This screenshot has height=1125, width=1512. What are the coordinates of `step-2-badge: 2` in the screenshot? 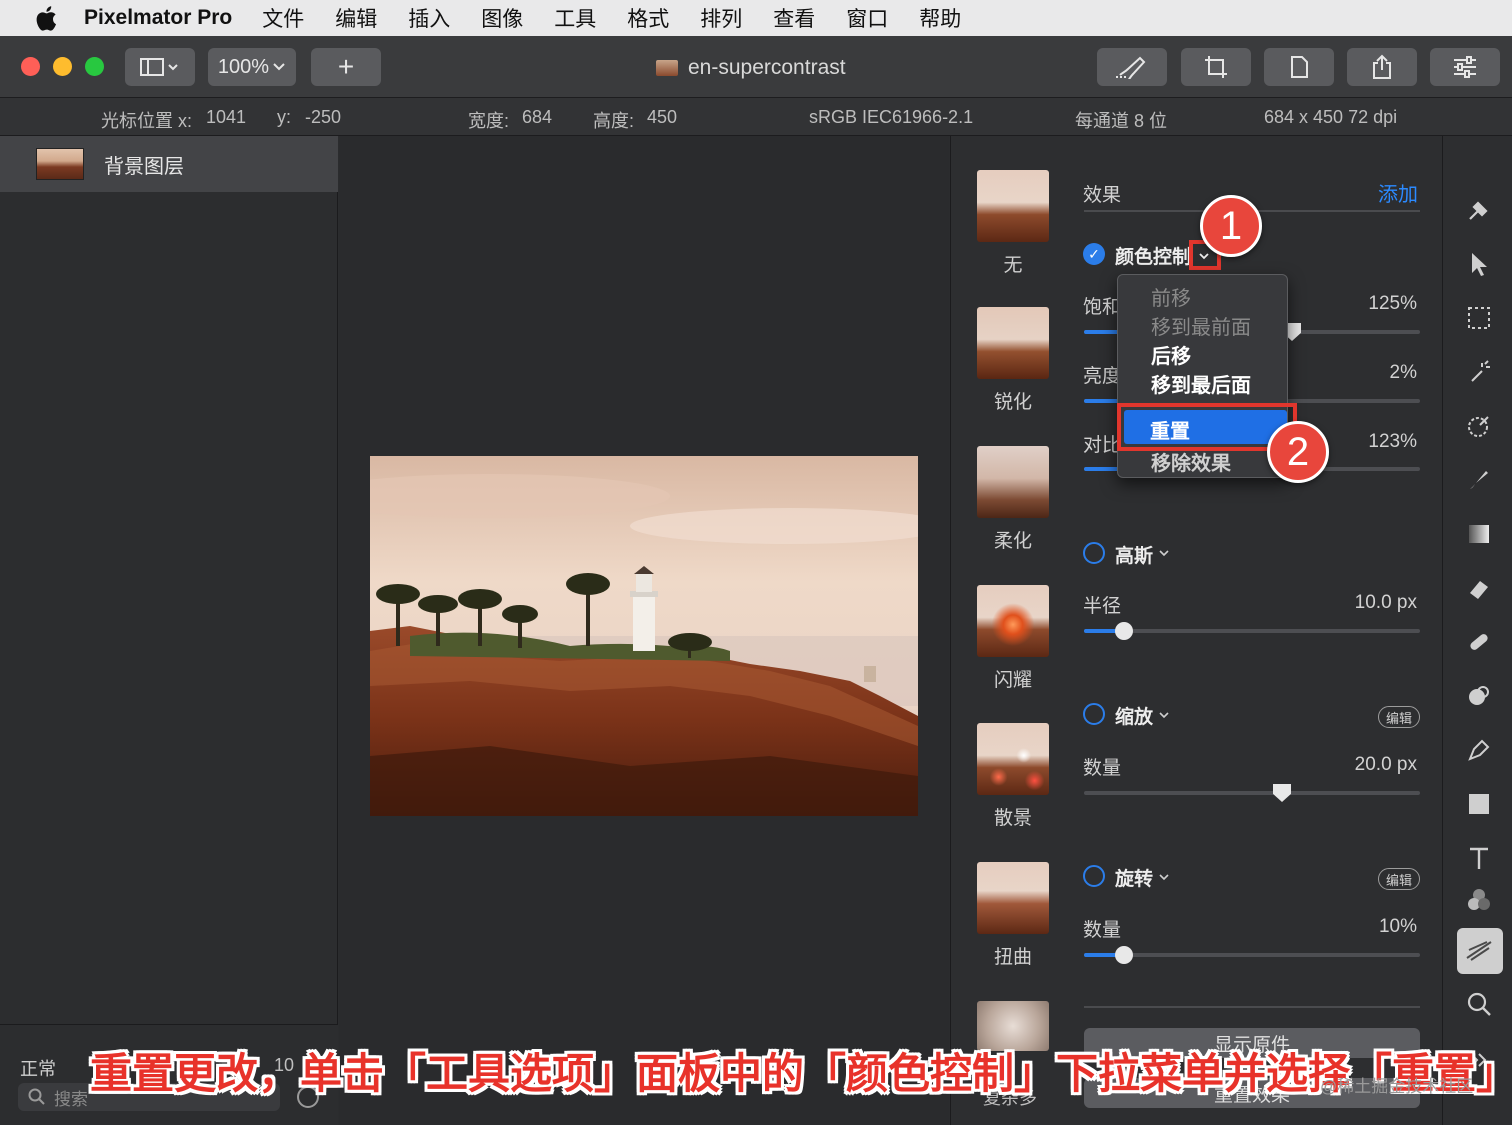 It's located at (1298, 452).